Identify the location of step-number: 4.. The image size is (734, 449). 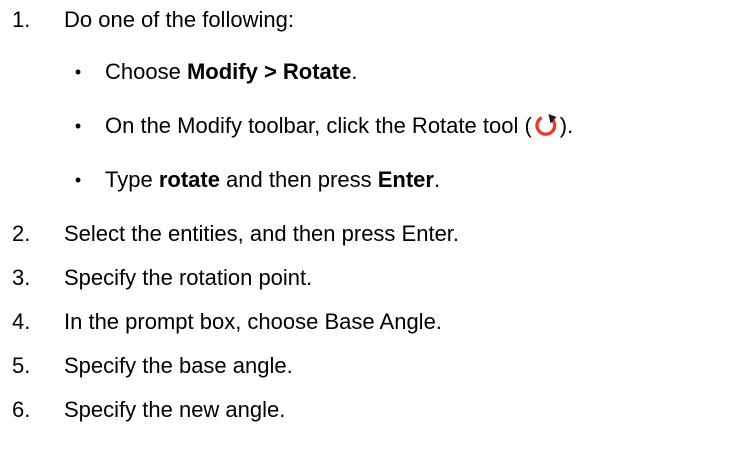
(21, 321).